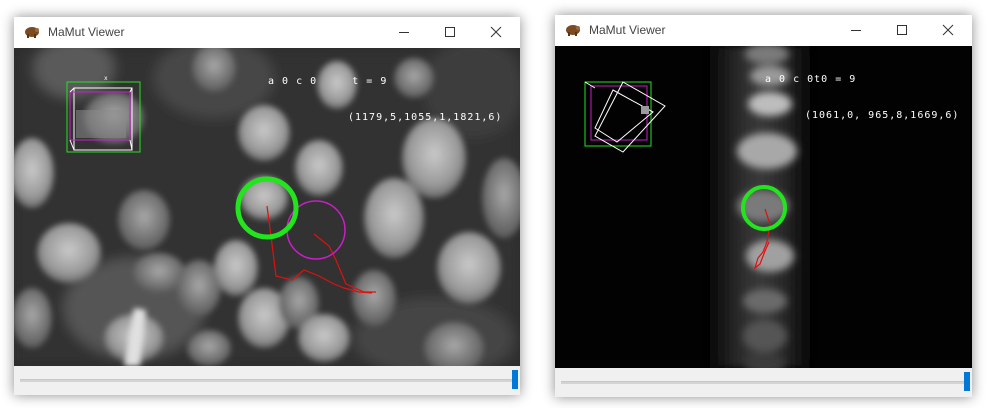 The image size is (995, 408). What do you see at coordinates (385, 100) in the screenshot?
I see `time-info-overlay: a 0 c 0 t = 9 (1179,5,1055,1,1821,6)` at bounding box center [385, 100].